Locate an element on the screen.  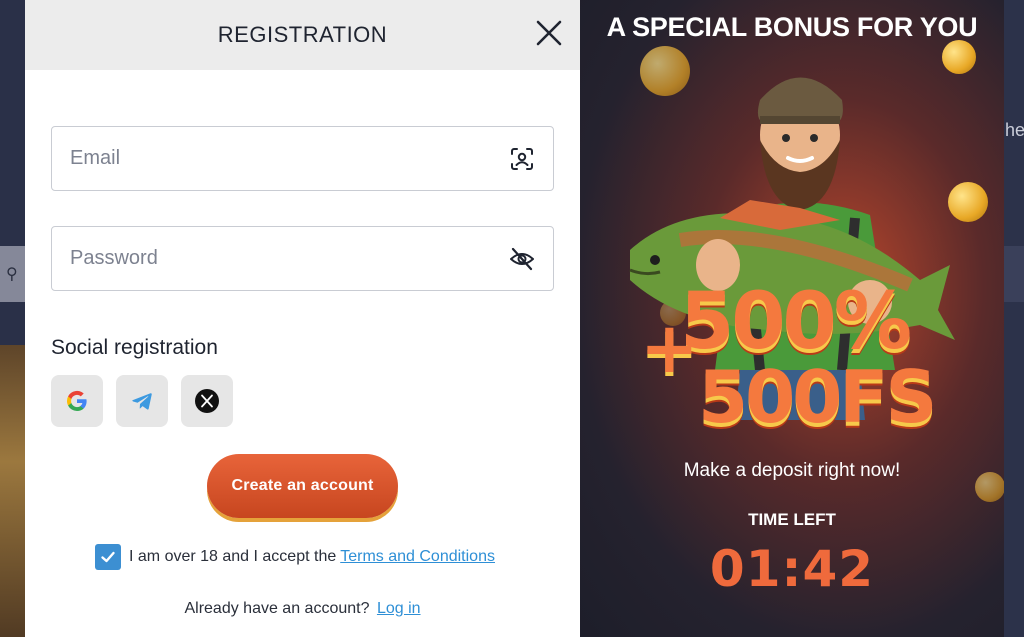
email-field is located at coordinates (302, 158).